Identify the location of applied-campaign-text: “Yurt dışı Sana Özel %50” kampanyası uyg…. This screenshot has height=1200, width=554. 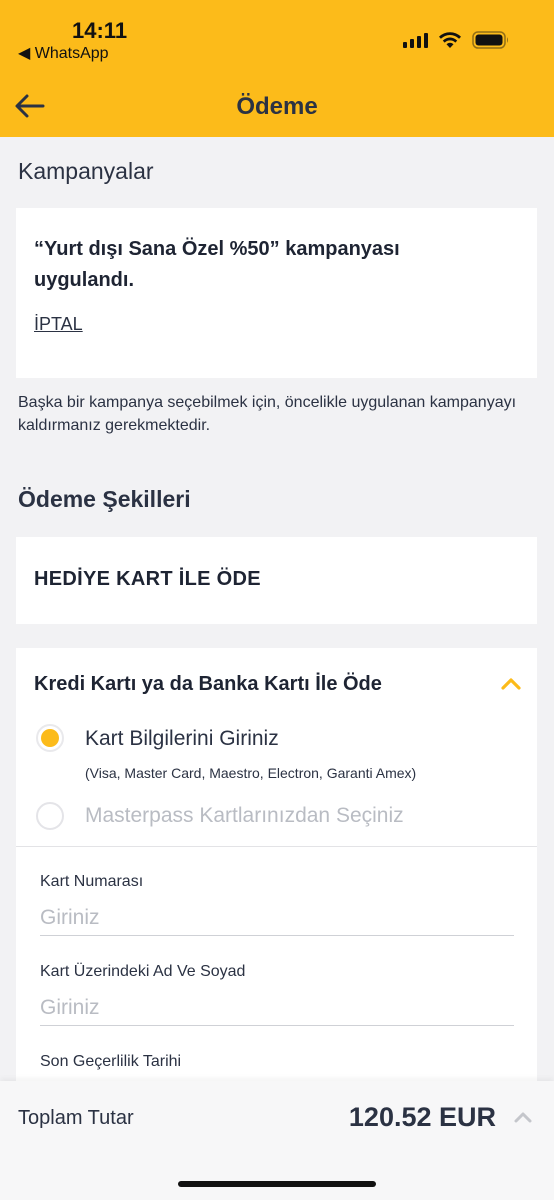
(217, 264).